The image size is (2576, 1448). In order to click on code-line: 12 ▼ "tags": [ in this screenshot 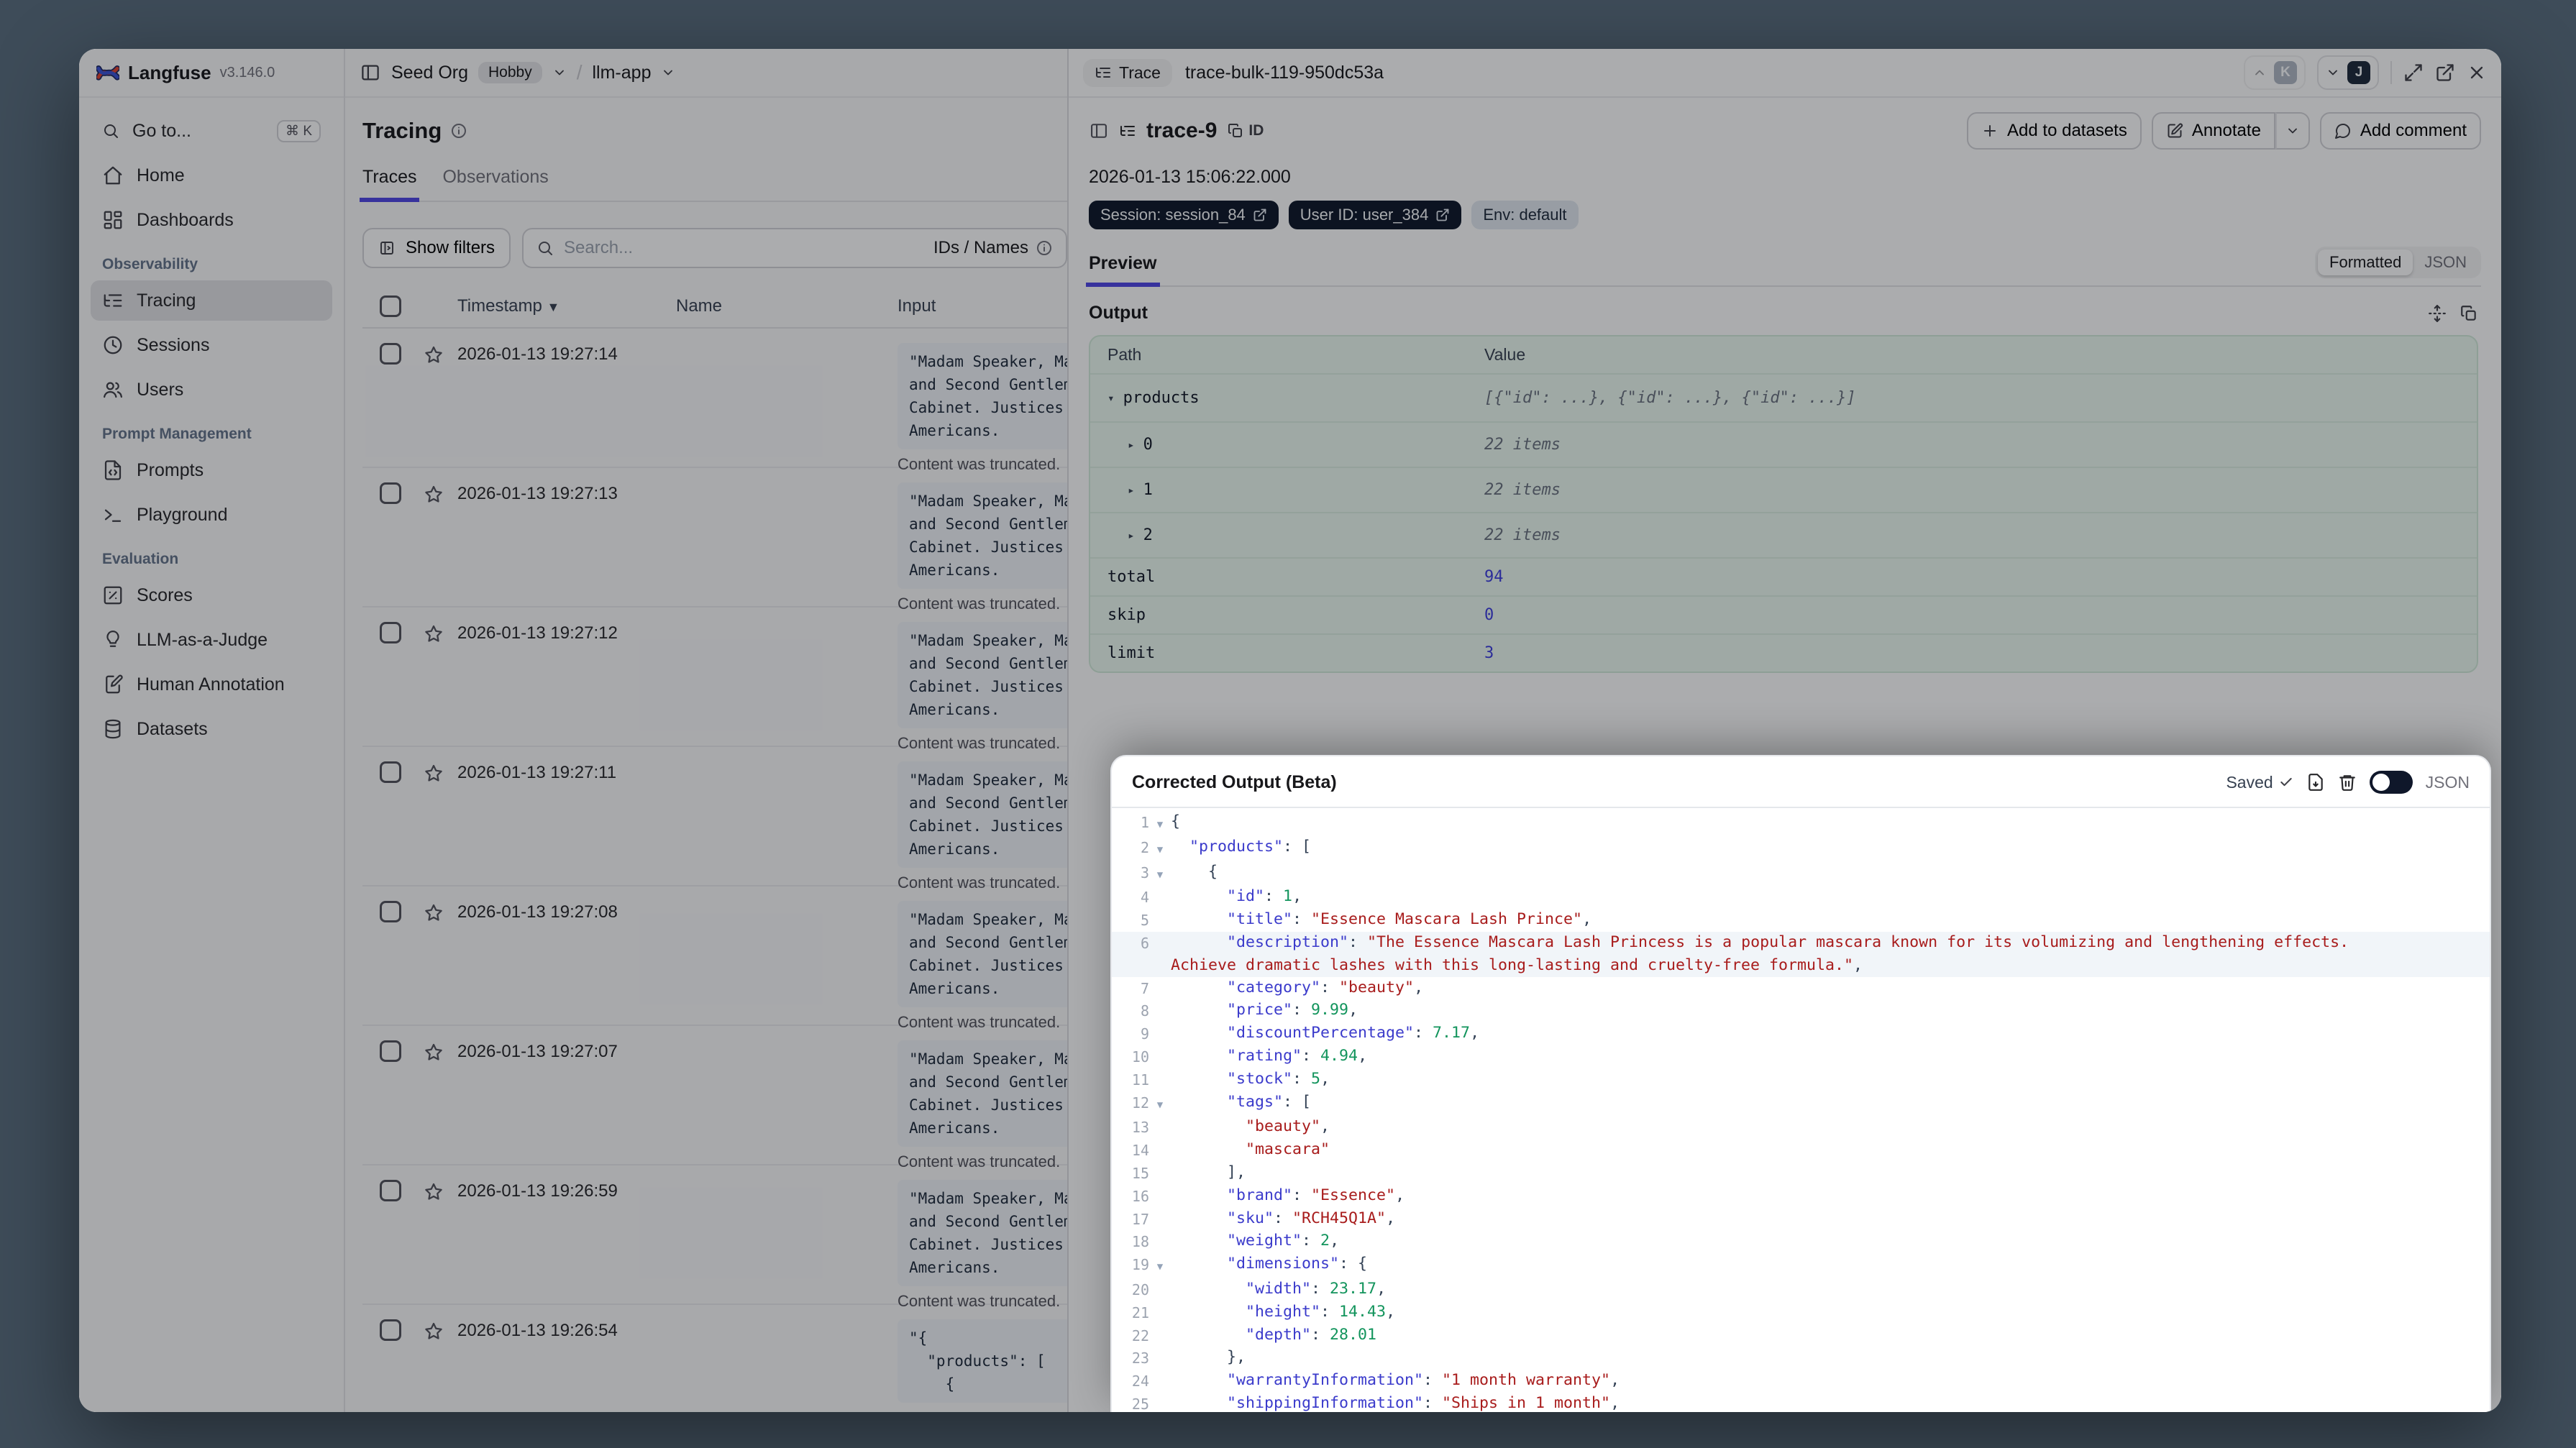, I will do `click(1801, 1104)`.